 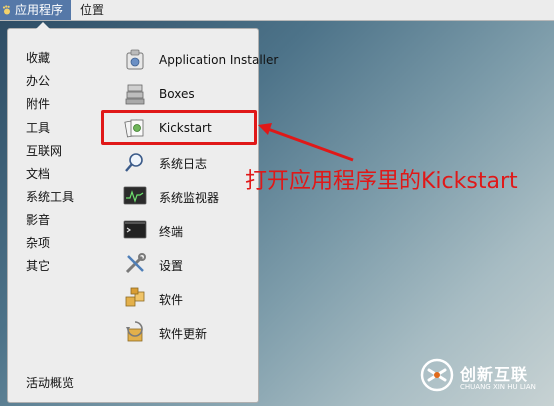 What do you see at coordinates (193, 299) in the screenshot?
I see `app-software: 软件` at bounding box center [193, 299].